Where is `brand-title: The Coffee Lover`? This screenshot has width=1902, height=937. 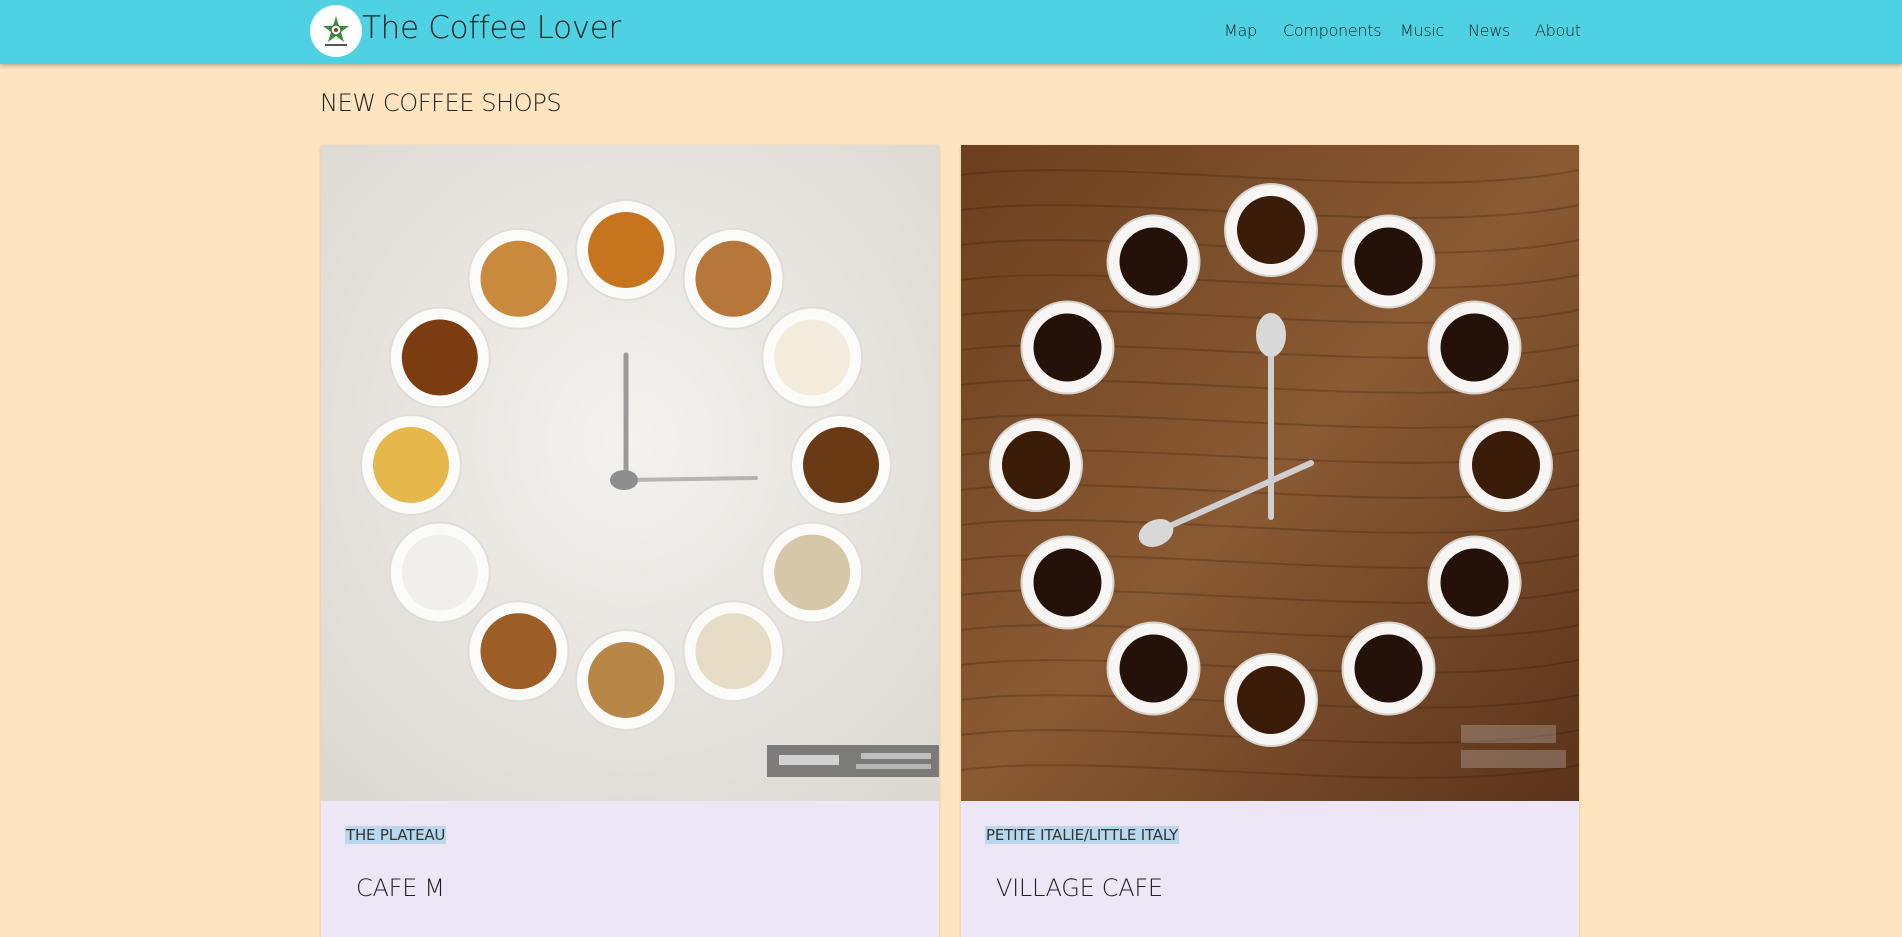 brand-title: The Coffee Lover is located at coordinates (491, 28).